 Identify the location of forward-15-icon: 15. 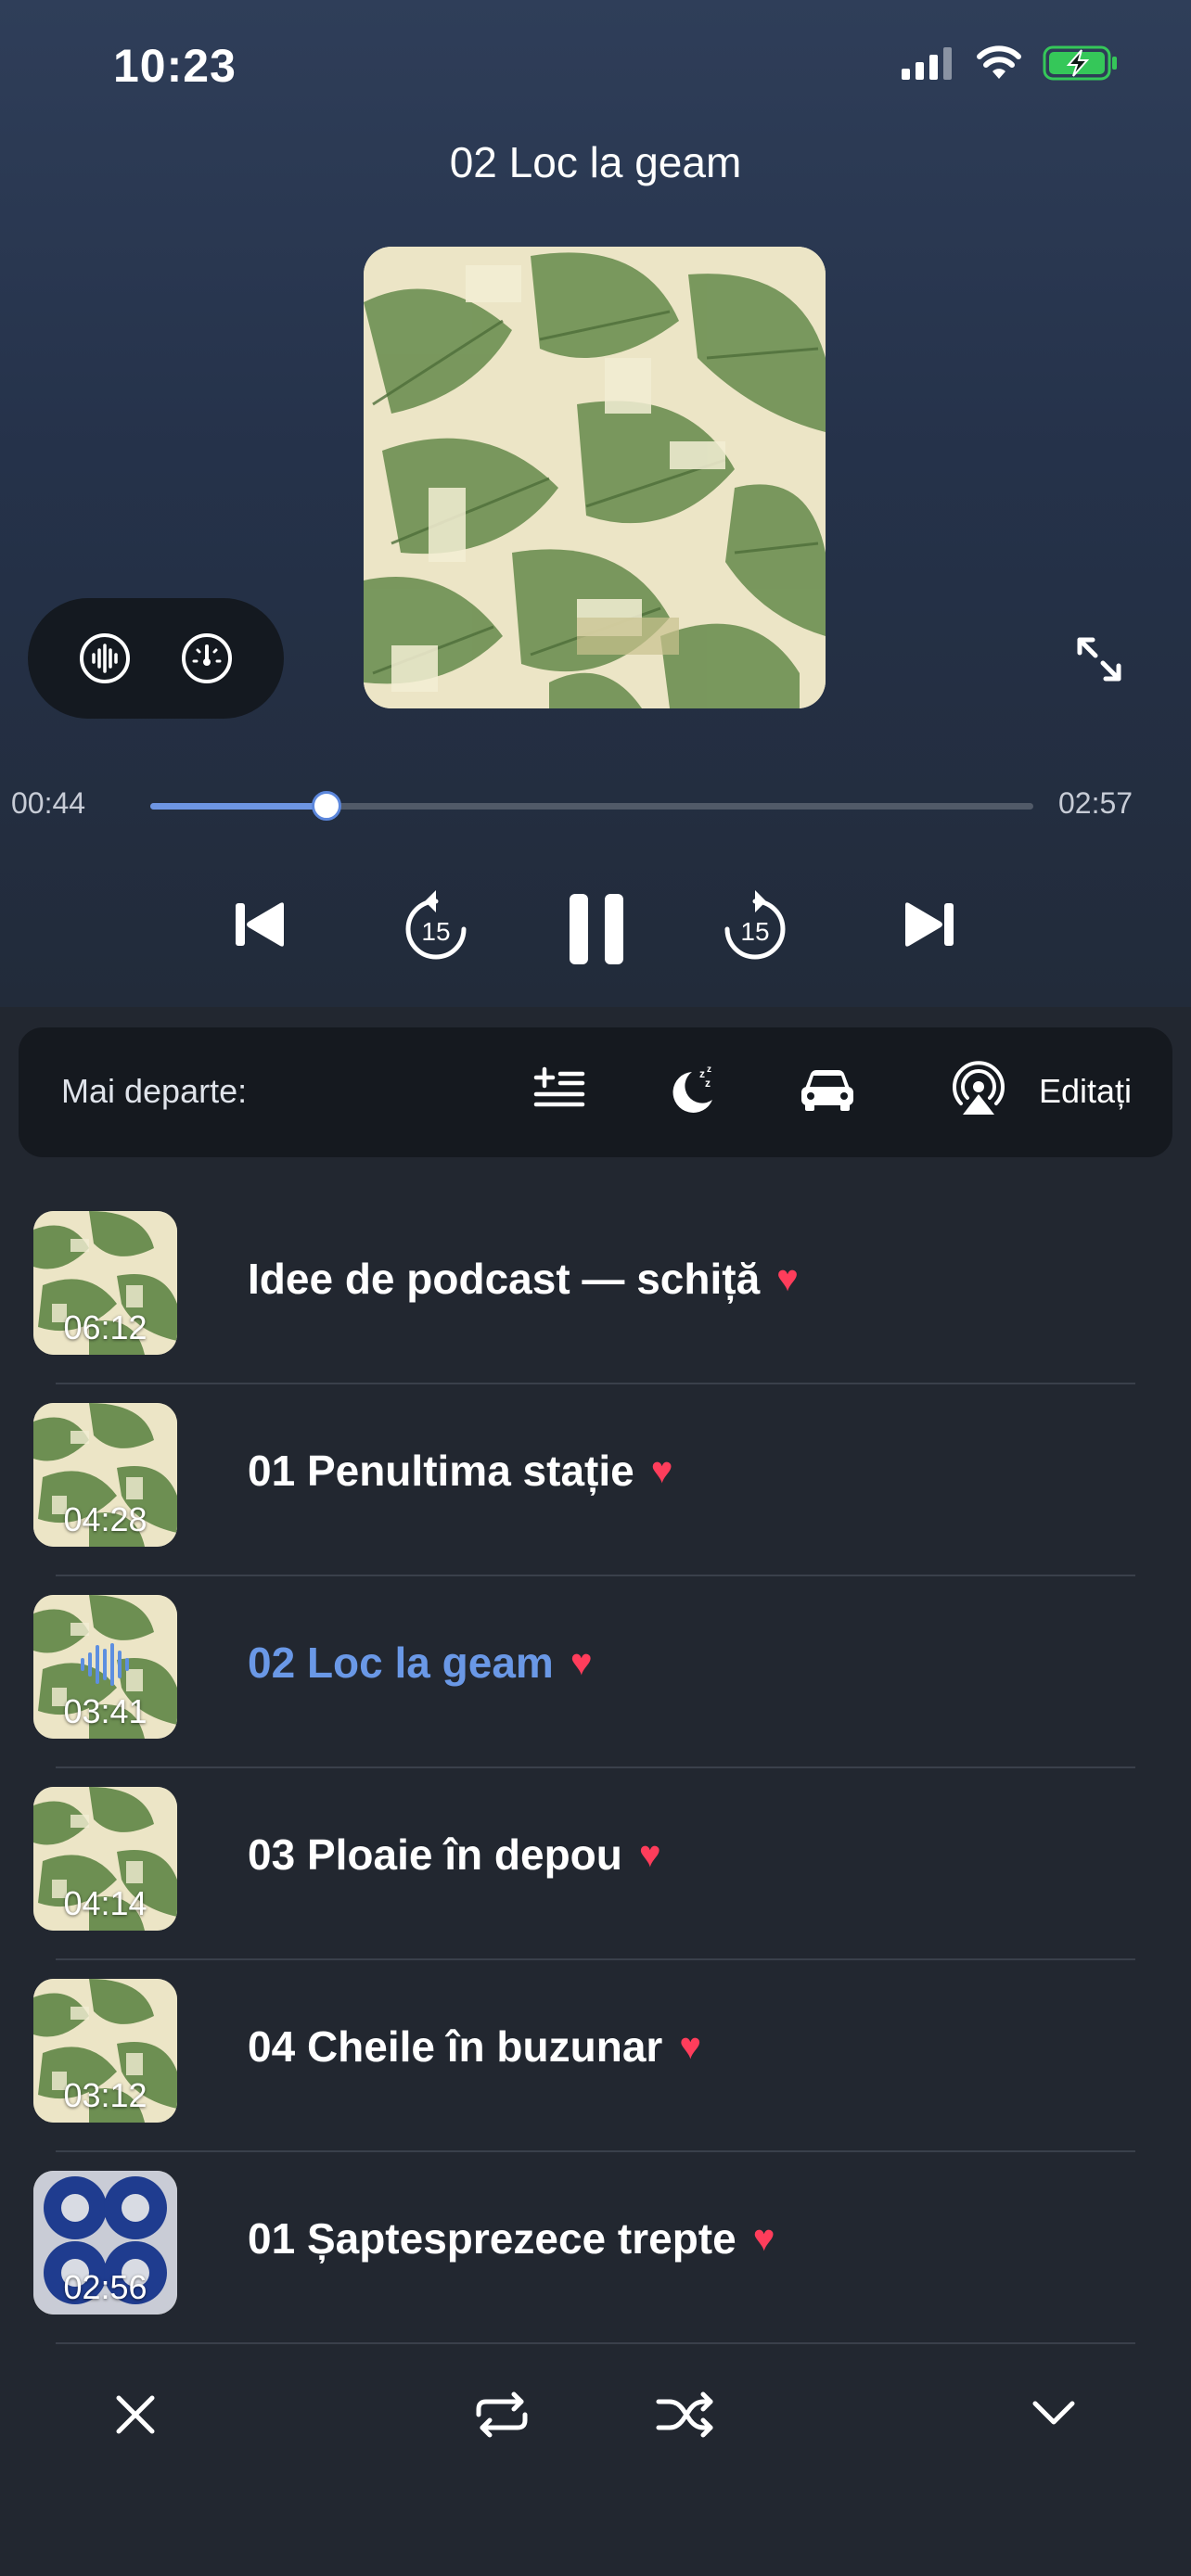
(755, 925).